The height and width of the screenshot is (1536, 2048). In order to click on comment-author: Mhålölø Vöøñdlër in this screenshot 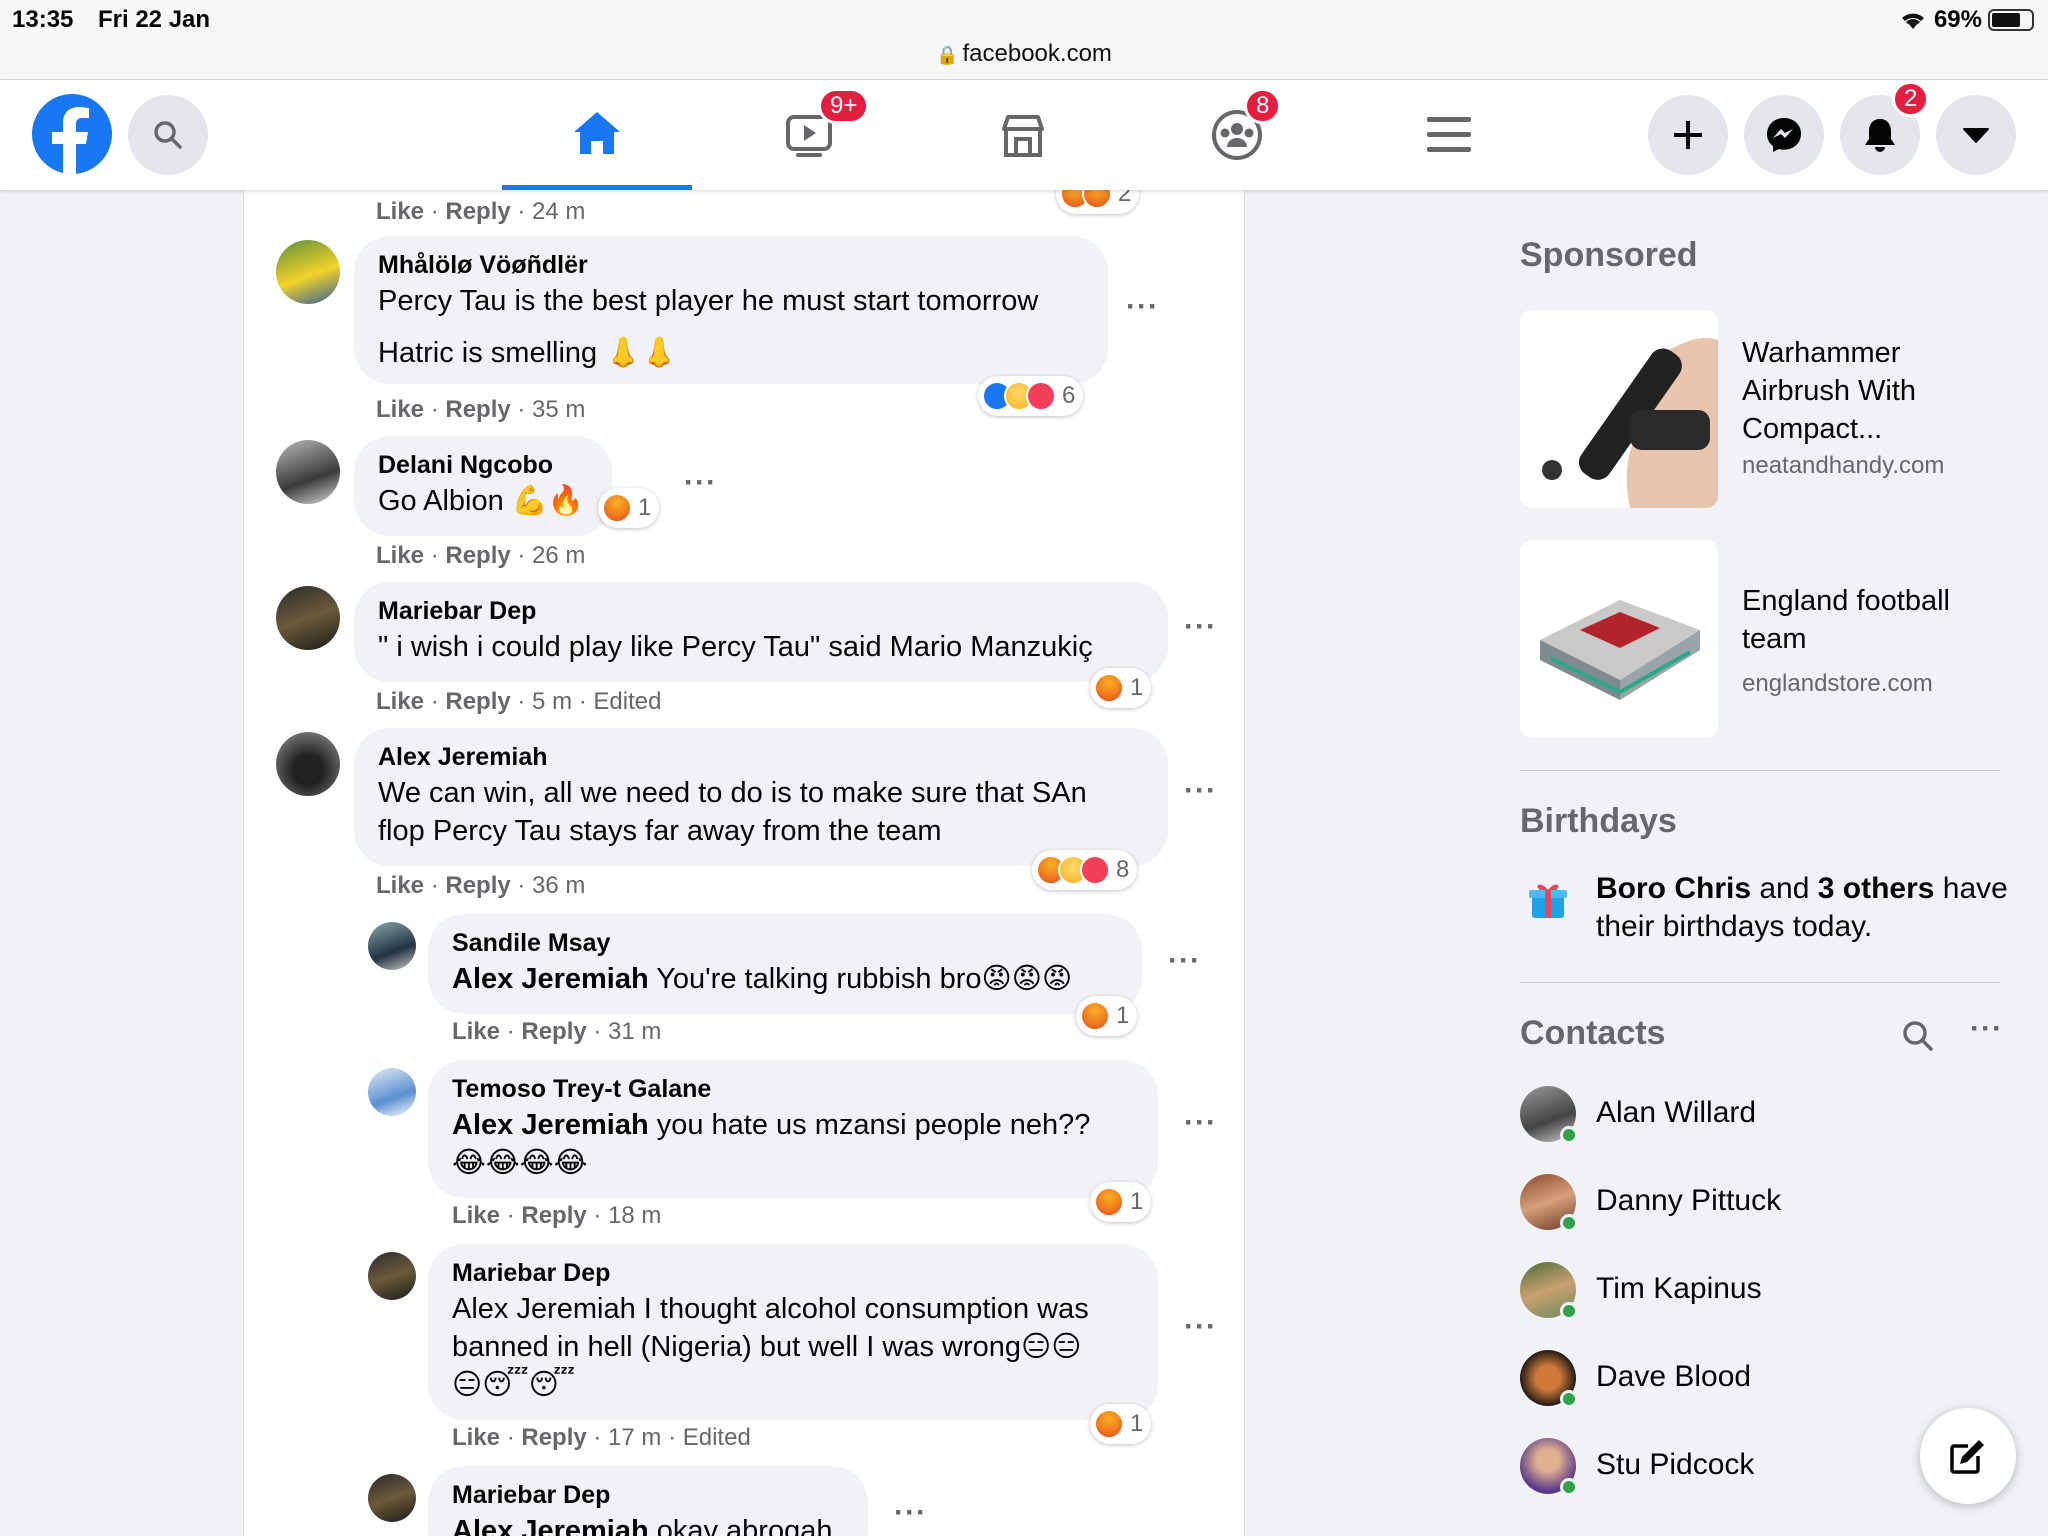, I will do `click(731, 265)`.